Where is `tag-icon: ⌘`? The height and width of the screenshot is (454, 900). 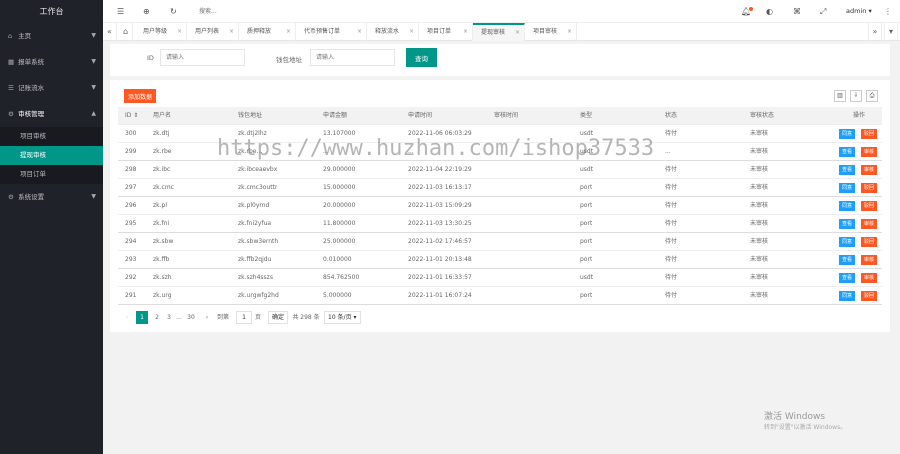 tag-icon: ⌘ is located at coordinates (797, 11).